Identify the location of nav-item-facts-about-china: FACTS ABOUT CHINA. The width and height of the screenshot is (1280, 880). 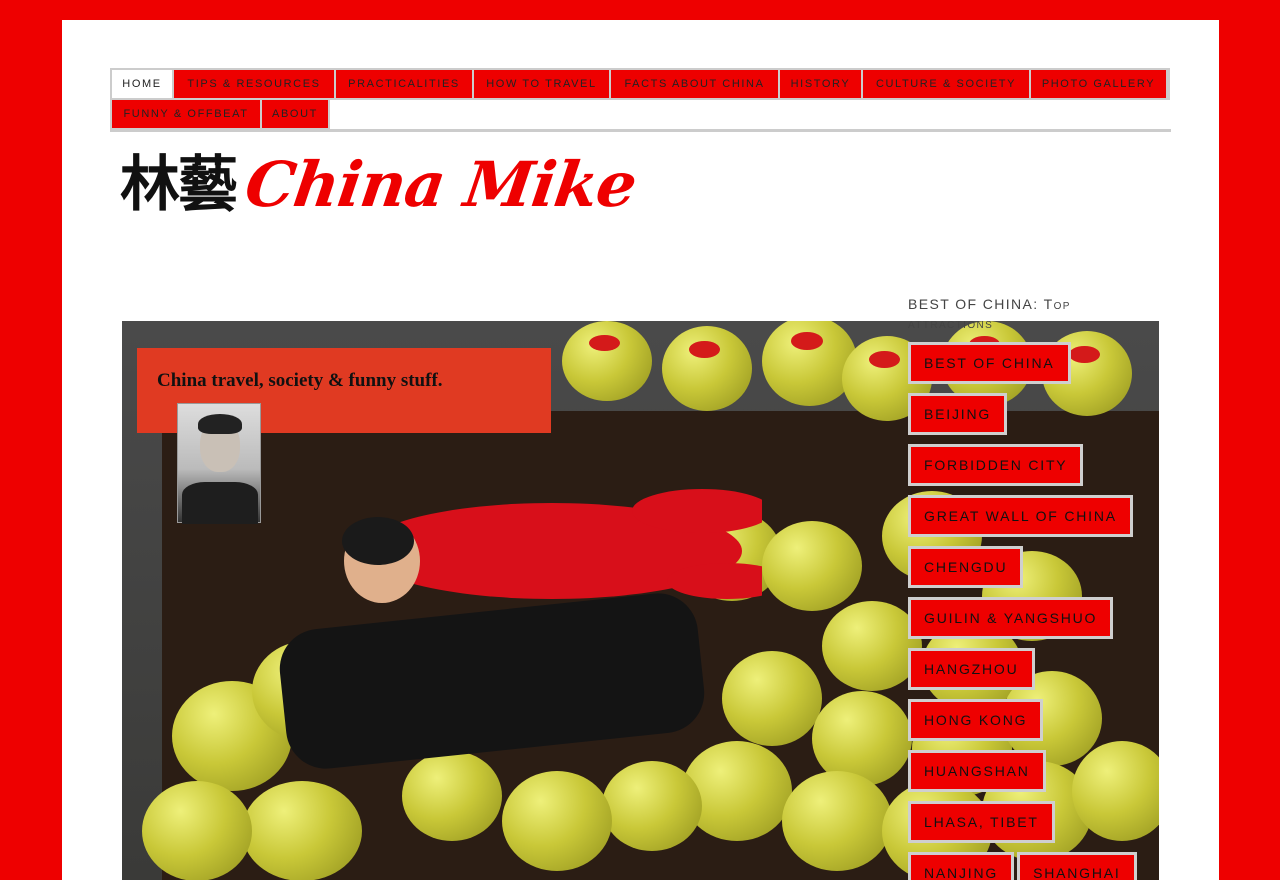
(695, 85).